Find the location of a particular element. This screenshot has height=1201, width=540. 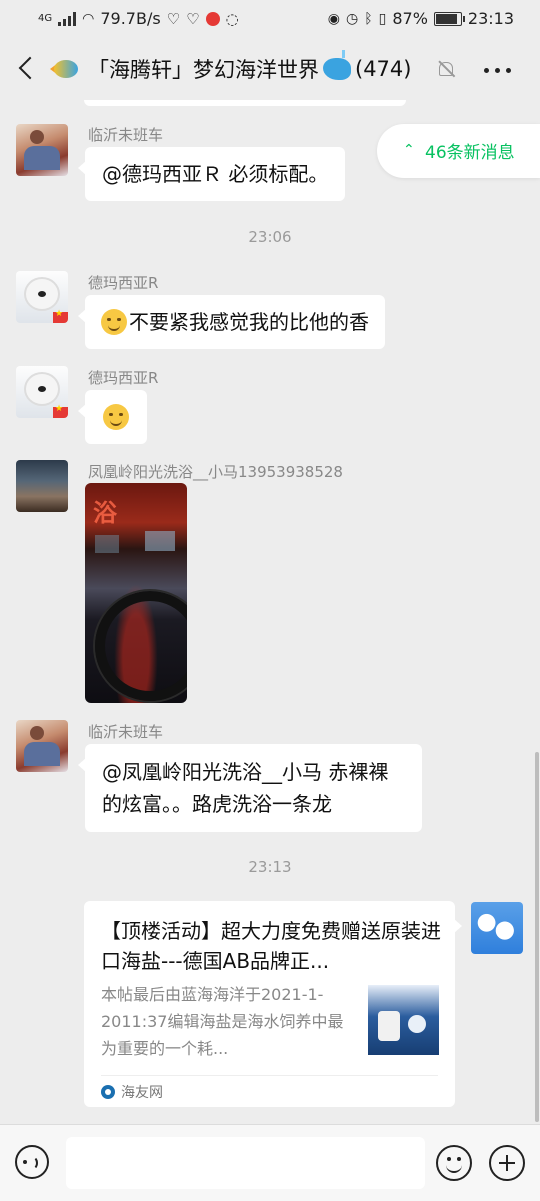

new-messages-label: 46条新消息 is located at coordinates (470, 153).